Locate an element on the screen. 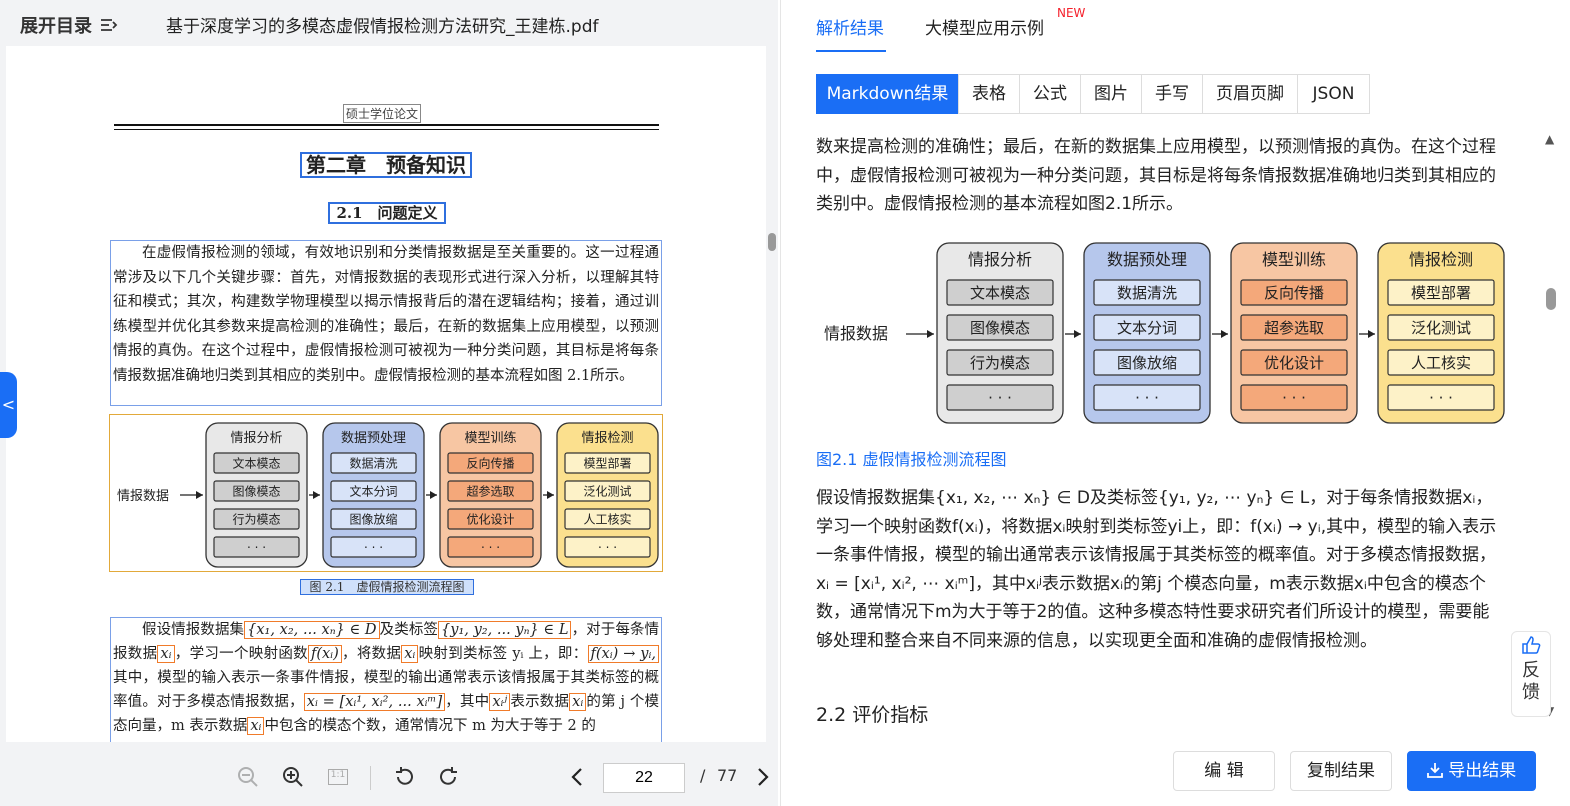  rotate-left-icon is located at coordinates (404, 777).